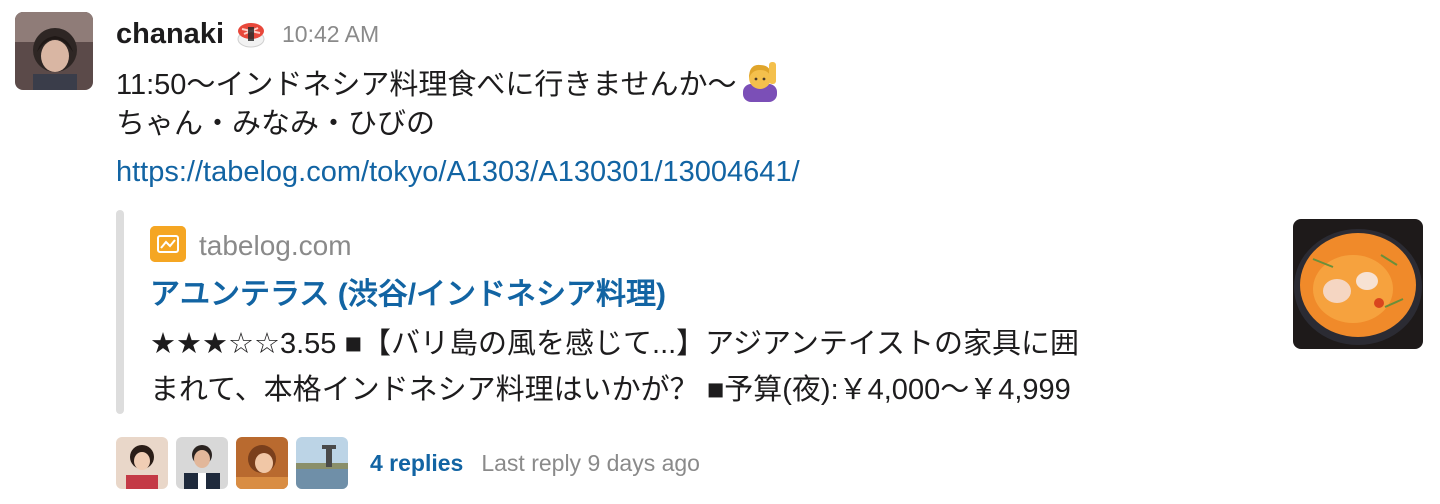 Image resolution: width=1440 pixels, height=504 pixels. I want to click on thread-replies-bar: 4 replies Last reply 9 days ago, so click(408, 463).